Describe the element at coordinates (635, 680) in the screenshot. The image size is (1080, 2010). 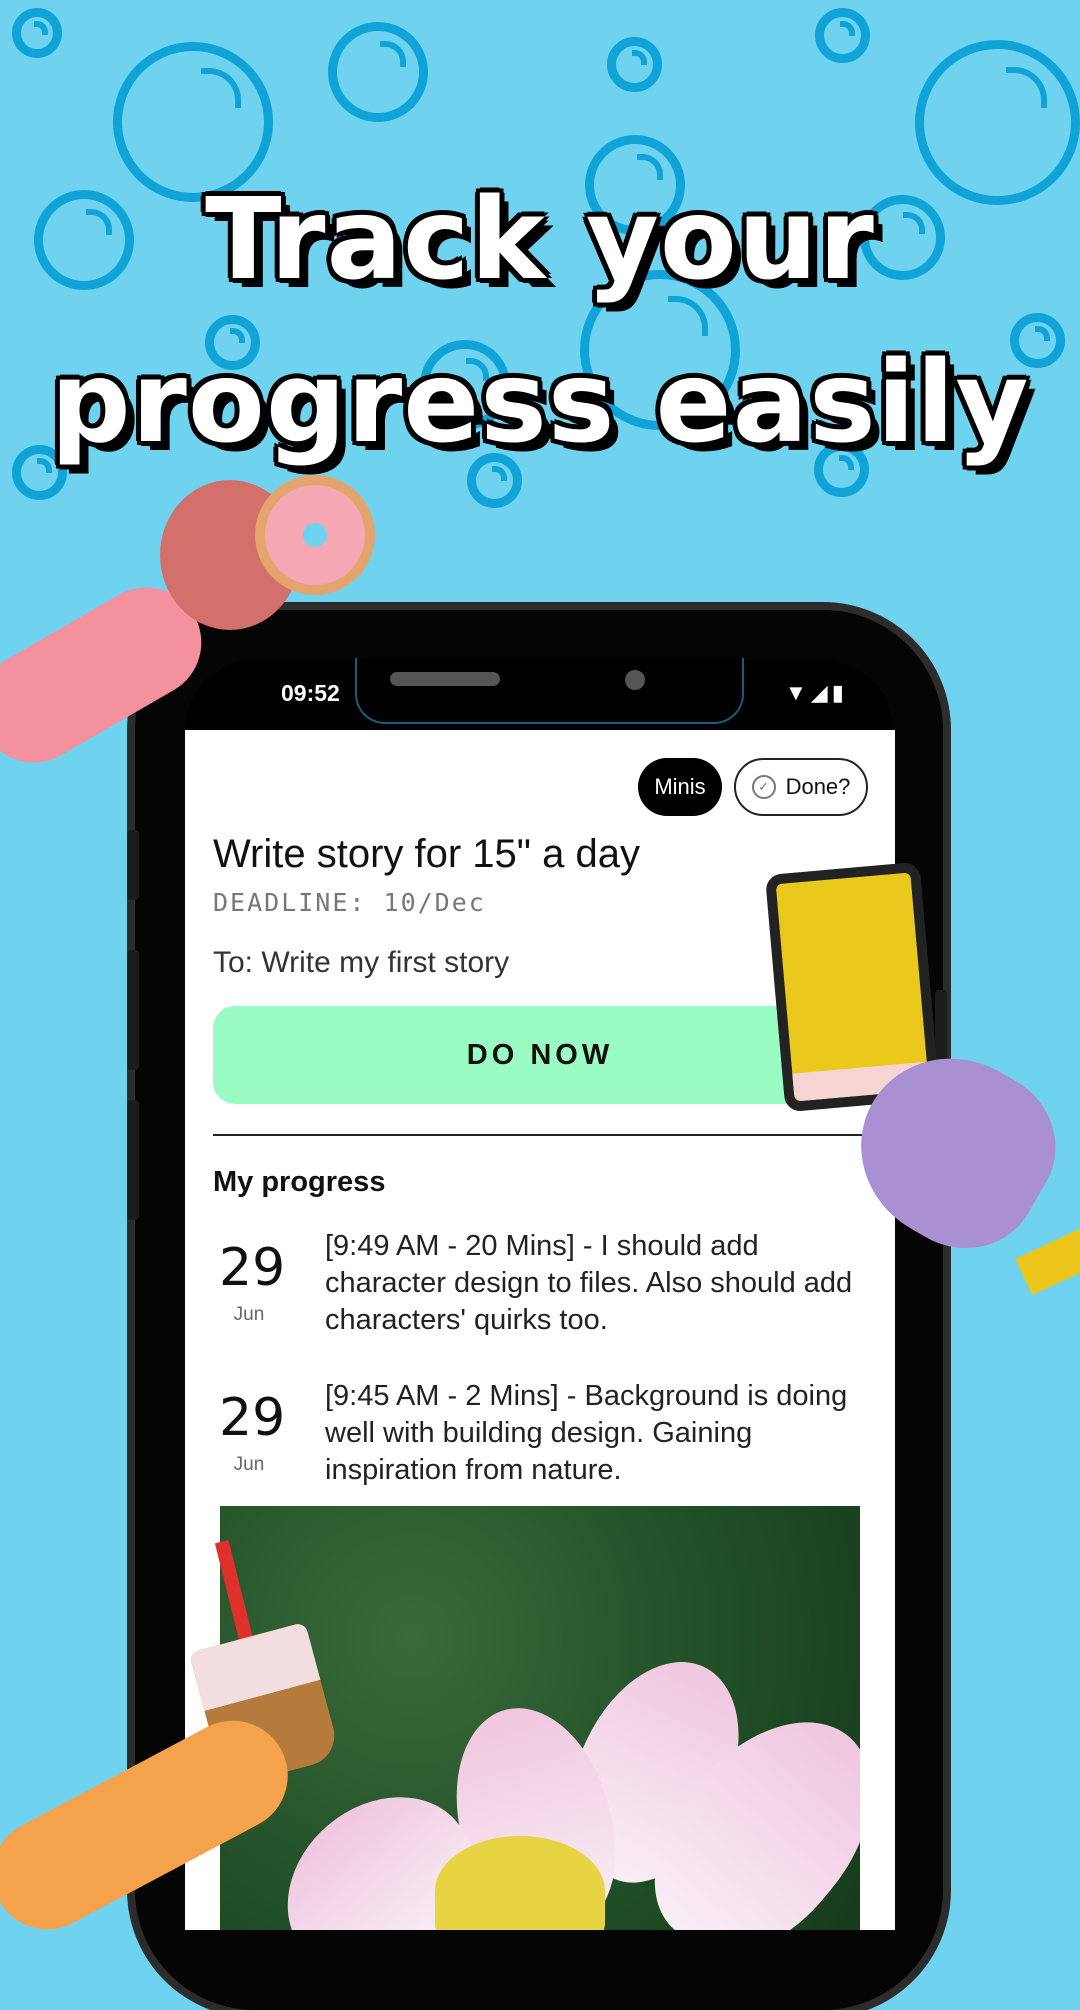
I see `front-camera` at that location.